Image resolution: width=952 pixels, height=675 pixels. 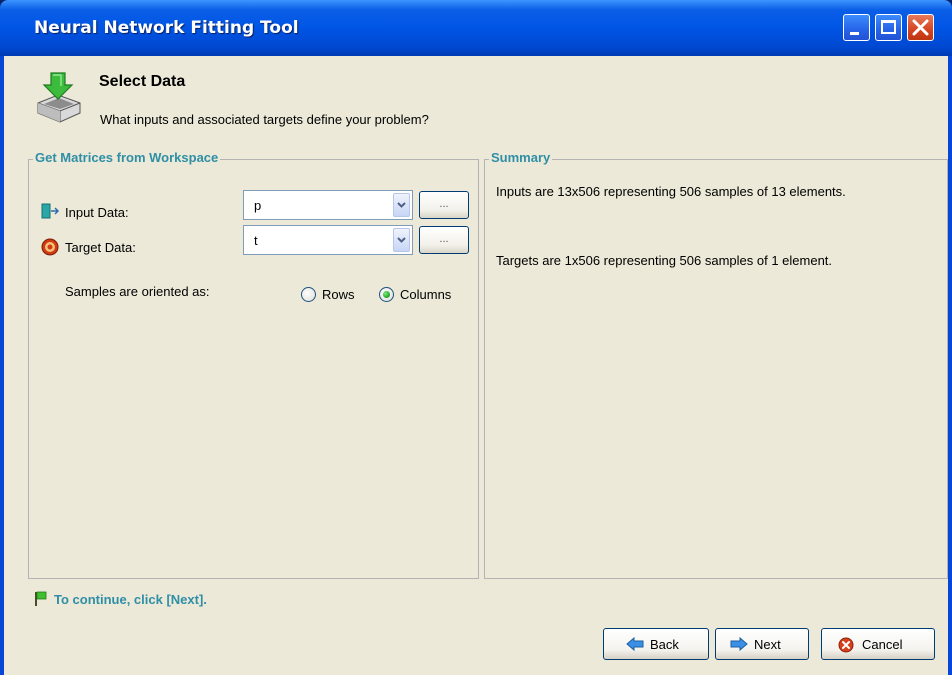 What do you see at coordinates (425, 294) in the screenshot?
I see `columns-radio-label: Columns` at bounding box center [425, 294].